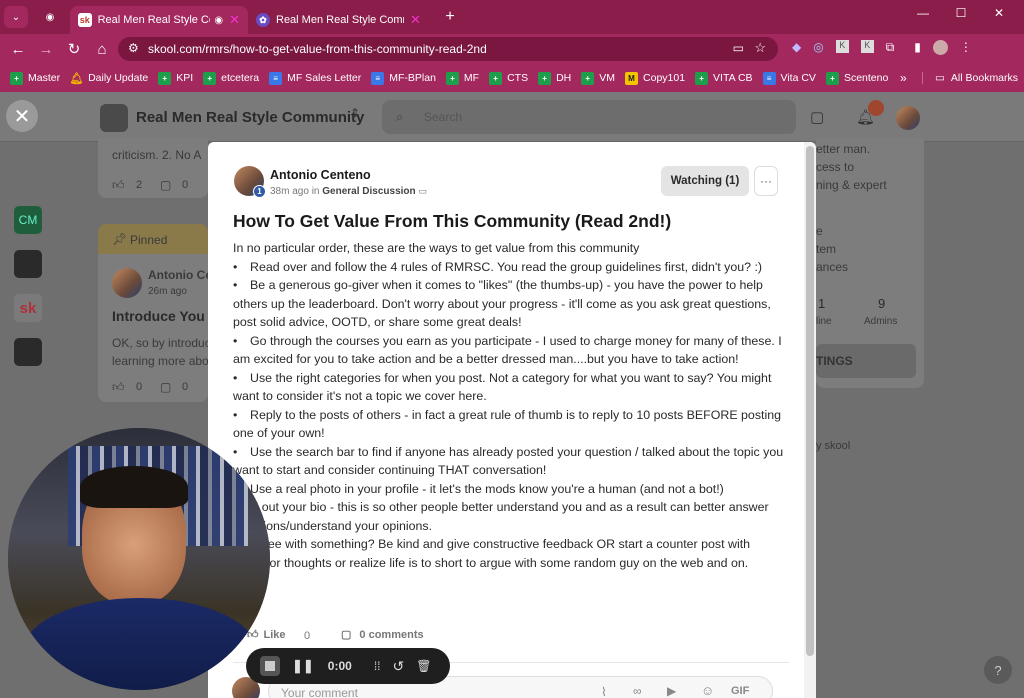  I want to click on extension-icon: ◆, so click(796, 47).